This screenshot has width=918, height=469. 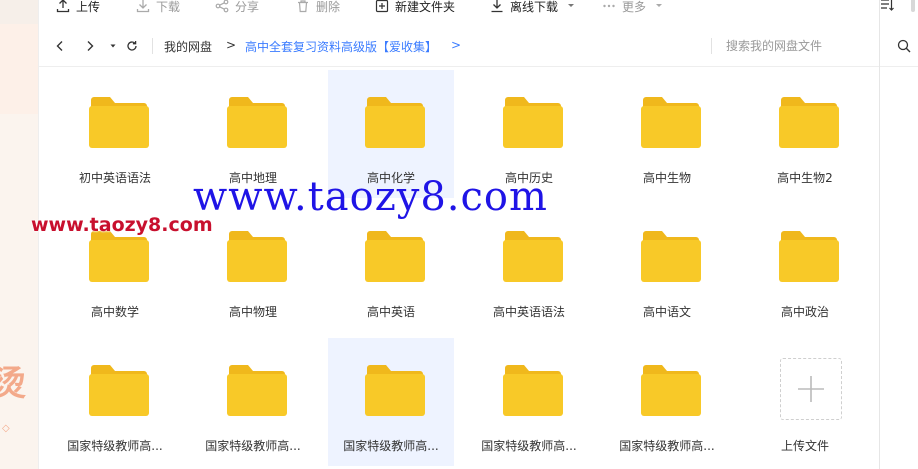 I want to click on more-icon, so click(x=609, y=6).